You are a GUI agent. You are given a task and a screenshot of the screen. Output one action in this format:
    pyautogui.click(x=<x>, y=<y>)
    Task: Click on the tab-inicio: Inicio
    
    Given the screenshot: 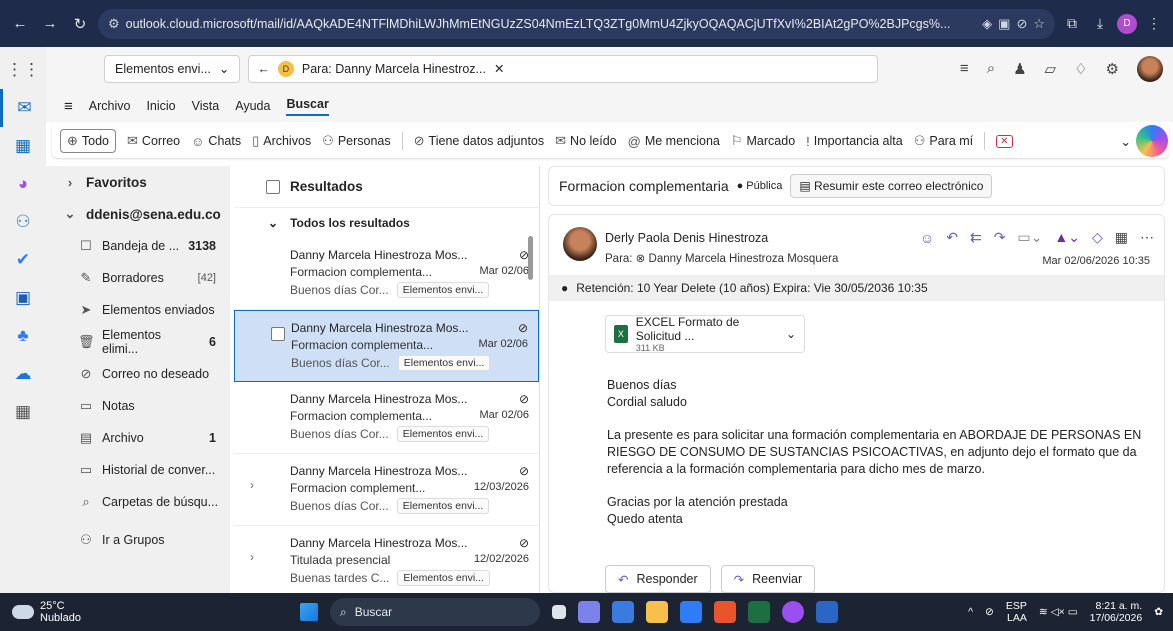 What is the action you would take?
    pyautogui.click(x=160, y=106)
    